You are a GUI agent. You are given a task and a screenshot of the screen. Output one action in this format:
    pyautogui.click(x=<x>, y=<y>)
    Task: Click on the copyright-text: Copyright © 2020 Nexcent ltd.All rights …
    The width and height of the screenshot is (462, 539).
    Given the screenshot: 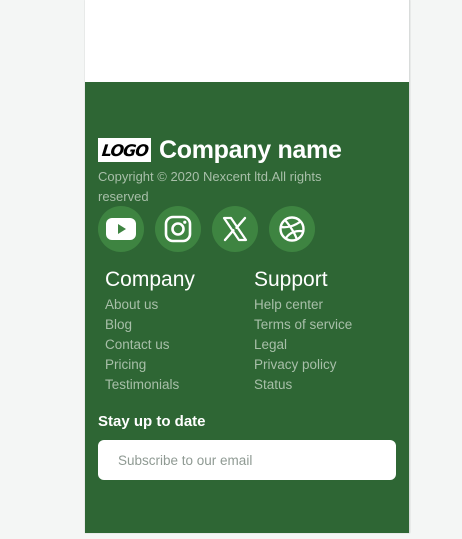 What is the action you would take?
    pyautogui.click(x=210, y=186)
    